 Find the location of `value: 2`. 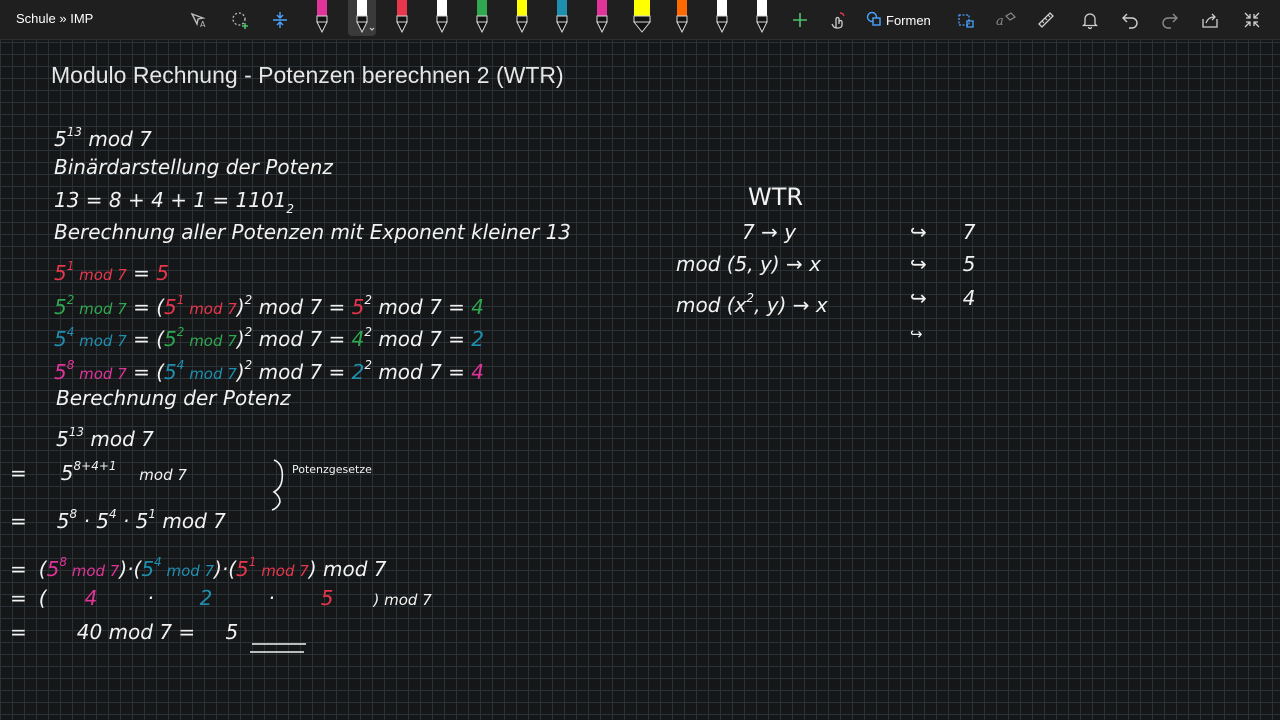

value: 2 is located at coordinates (206, 598).